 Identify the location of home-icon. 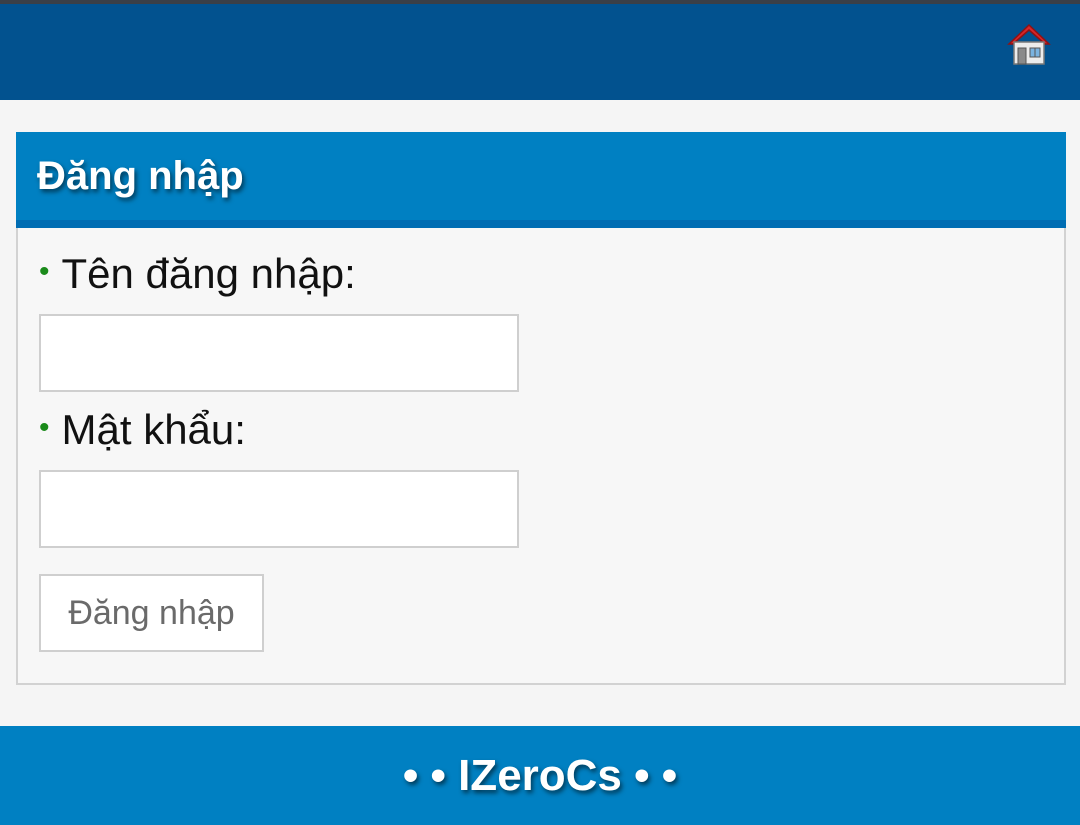
(1029, 44).